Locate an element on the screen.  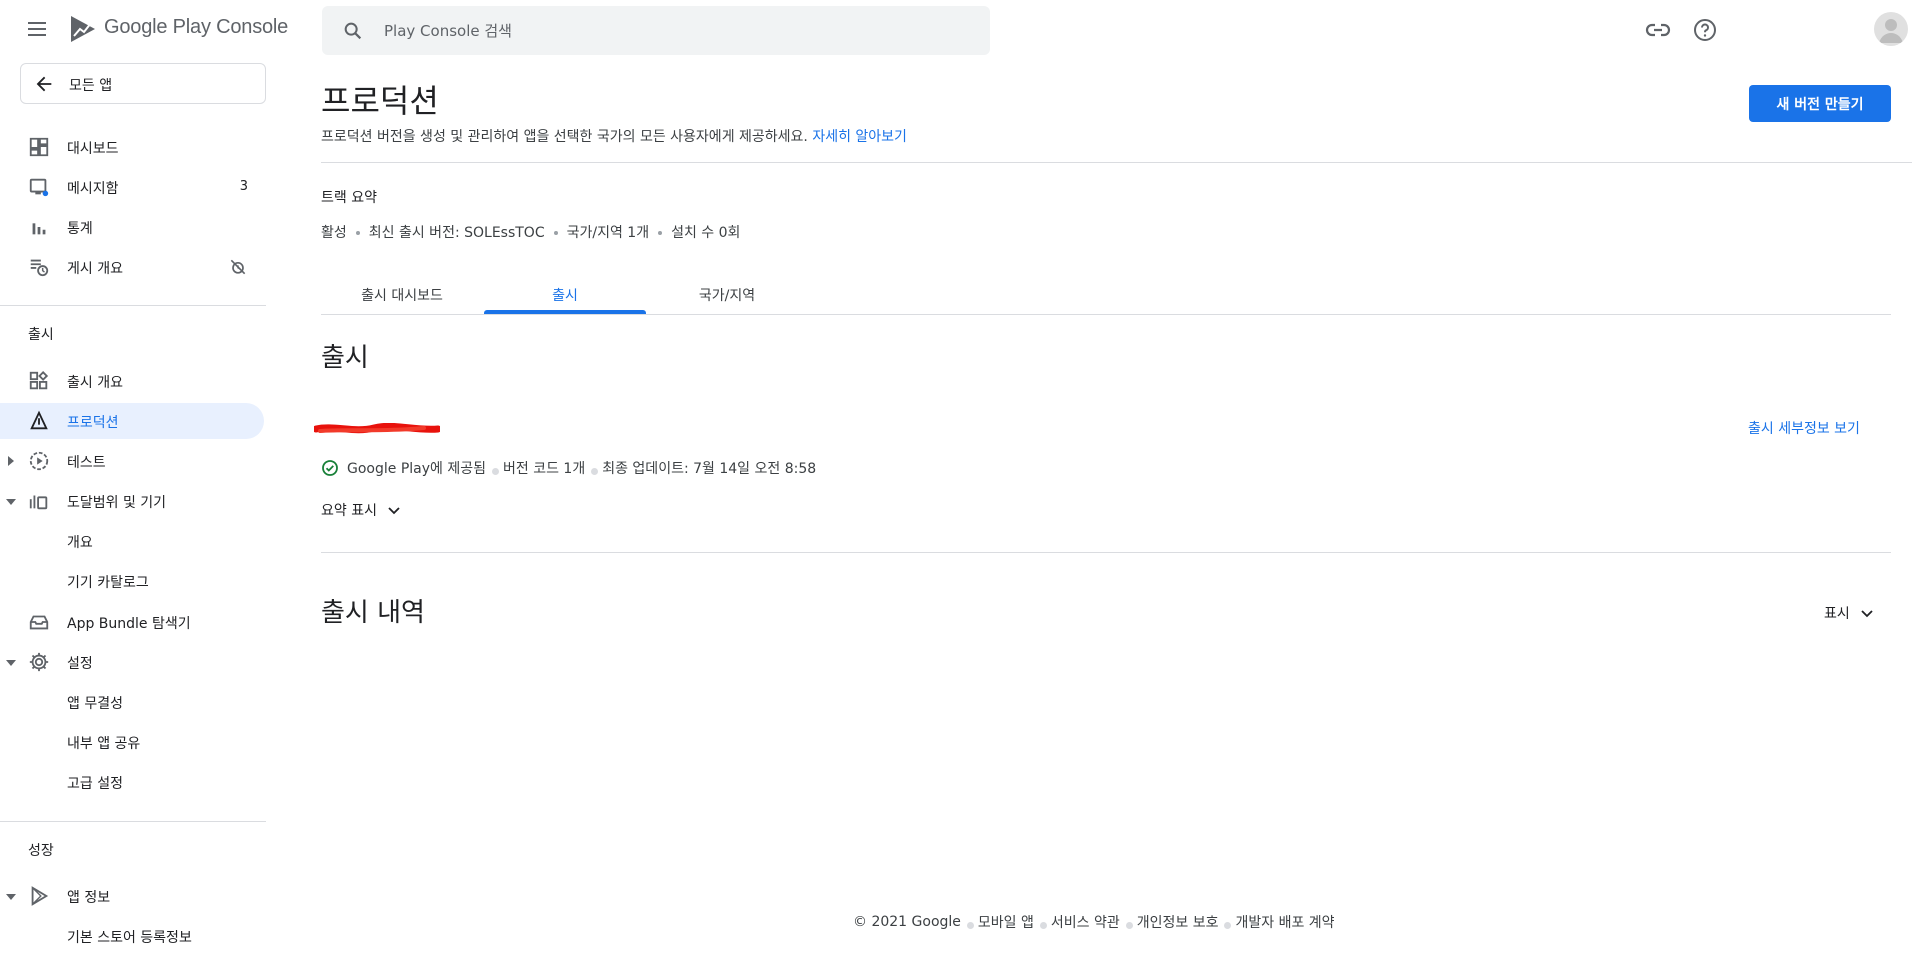
sidebar-item-app-info: 앱 정보 is located at coordinates (132, 896).